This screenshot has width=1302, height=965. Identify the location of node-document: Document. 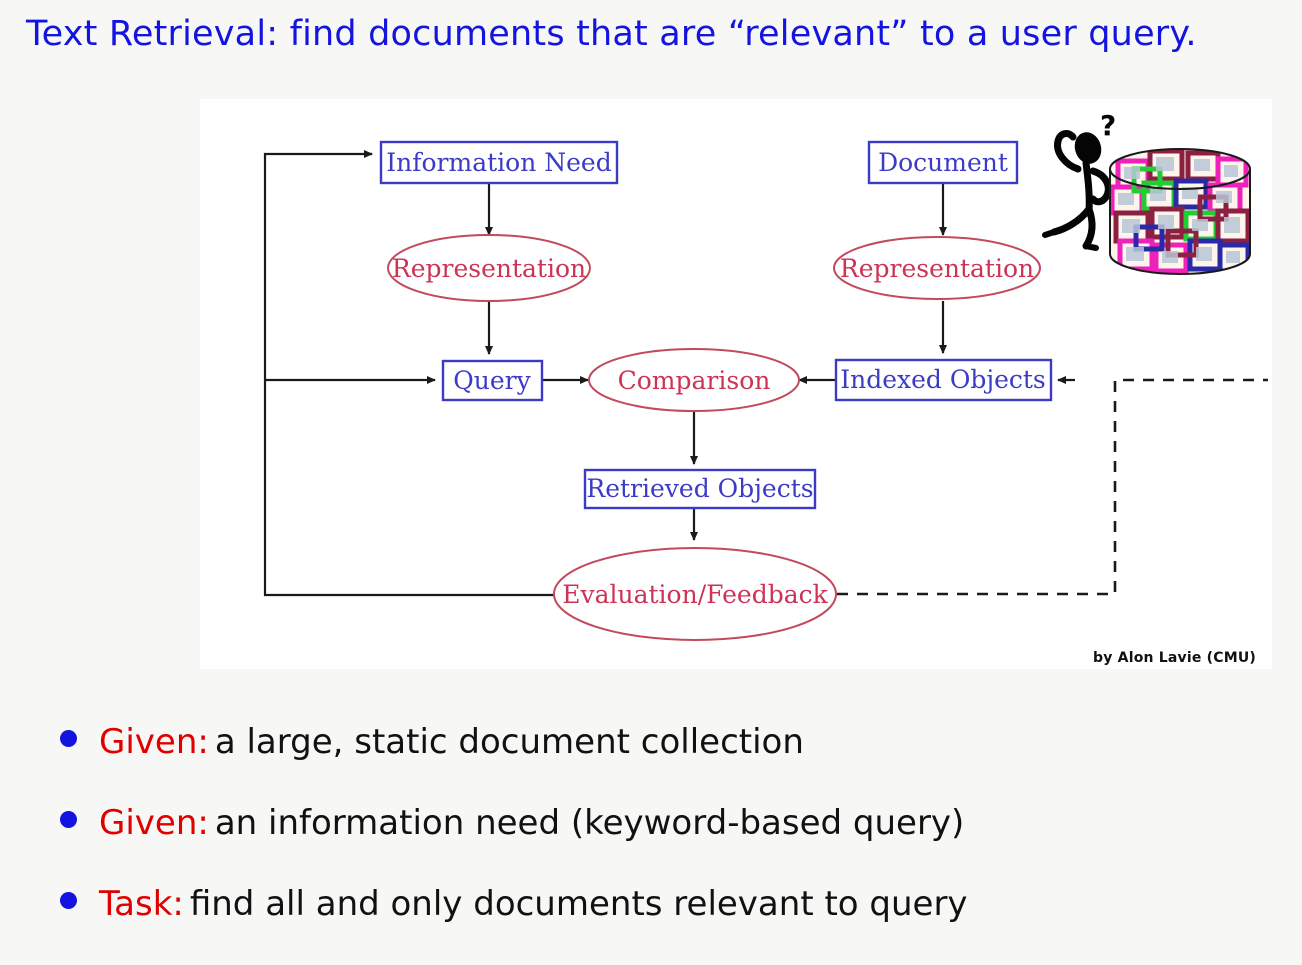
(943, 162).